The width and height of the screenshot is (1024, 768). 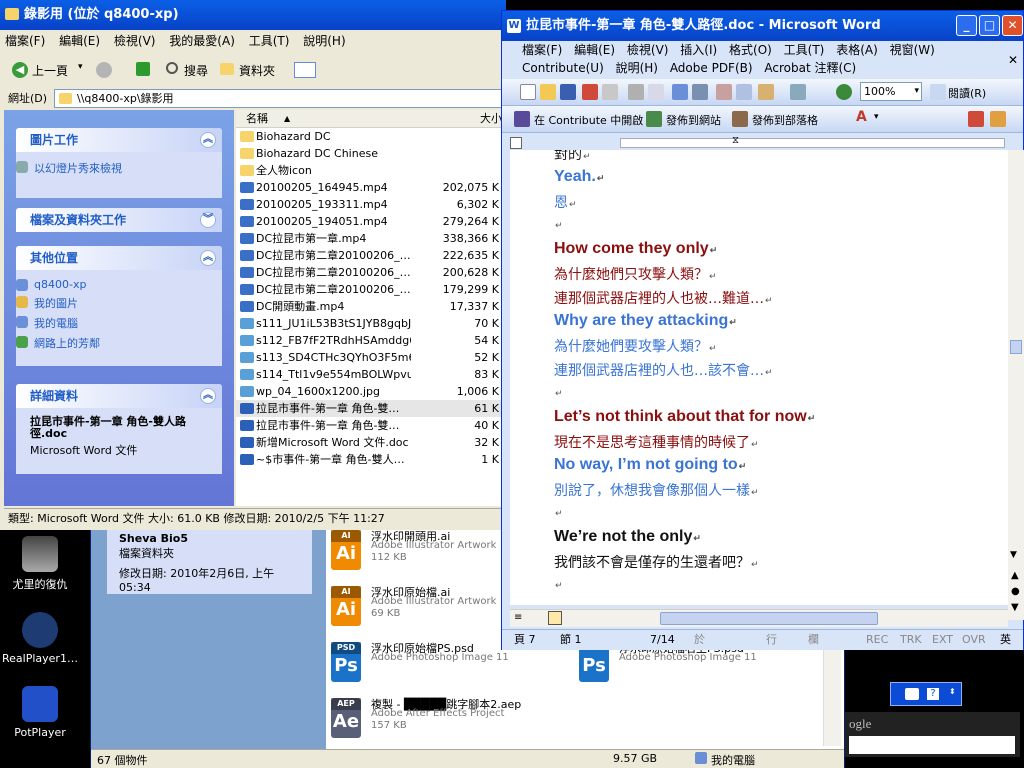 What do you see at coordinates (588, 120) in the screenshot?
I see `open-in-contribute-button: 在 Contribute 中開啟` at bounding box center [588, 120].